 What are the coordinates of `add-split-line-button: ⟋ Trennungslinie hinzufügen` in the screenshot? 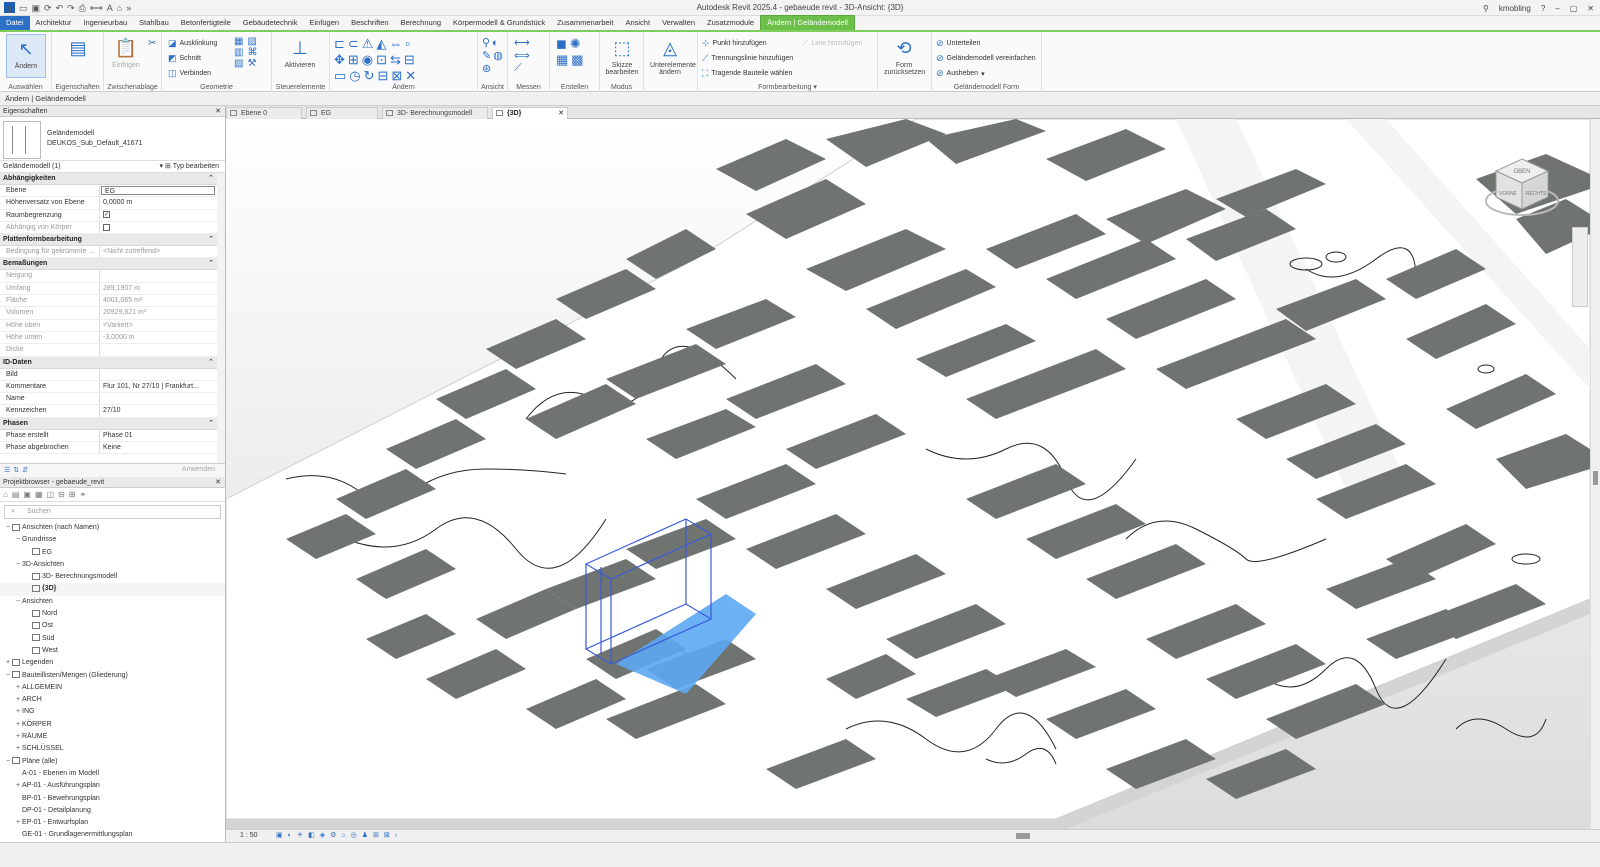 It's located at (747, 58).